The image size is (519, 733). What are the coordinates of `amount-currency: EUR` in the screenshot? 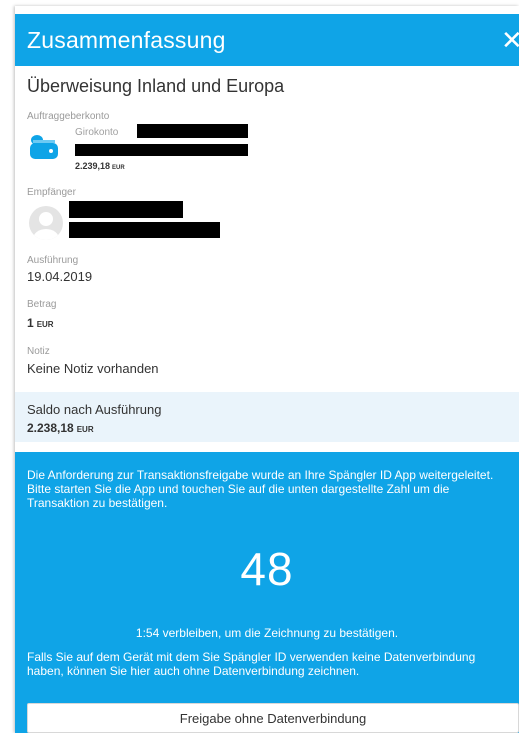 It's located at (45, 324).